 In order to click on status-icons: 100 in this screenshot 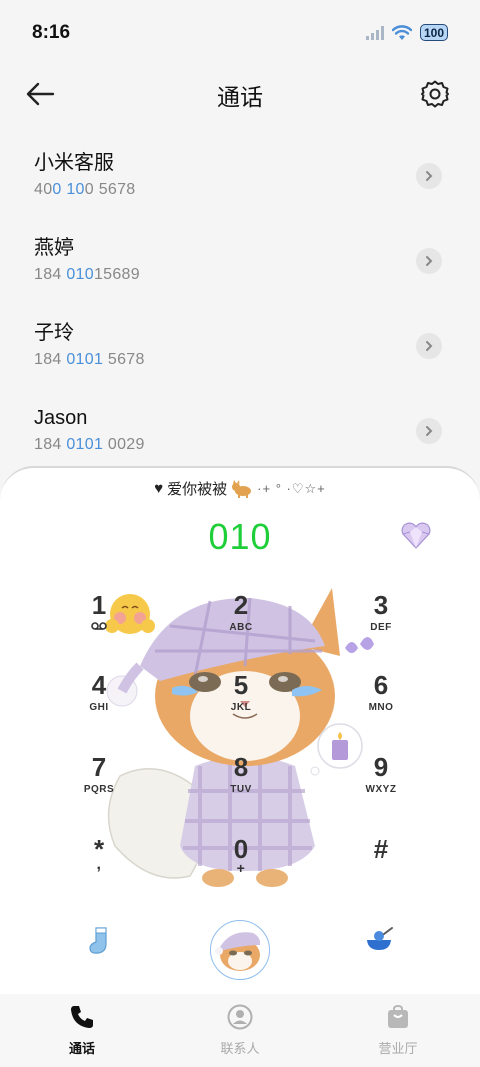, I will do `click(406, 32)`.